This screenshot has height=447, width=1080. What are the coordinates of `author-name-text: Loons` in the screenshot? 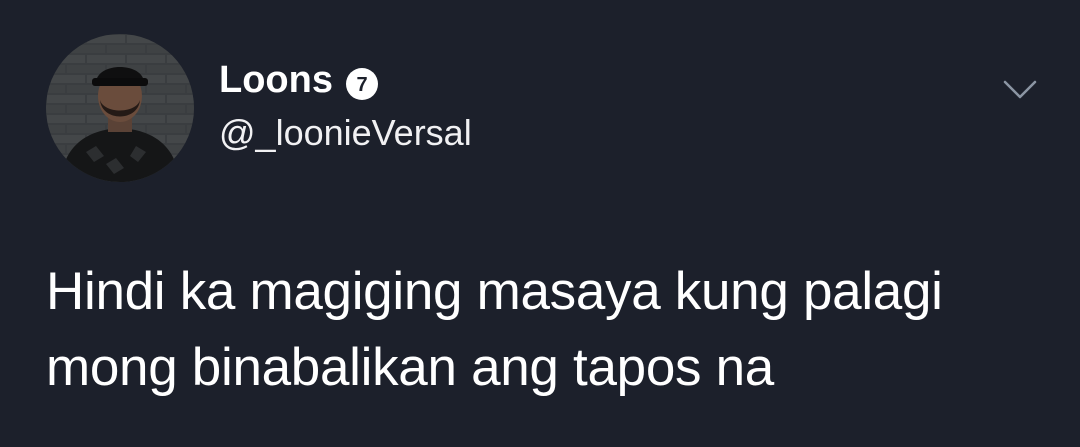 It's located at (276, 80).